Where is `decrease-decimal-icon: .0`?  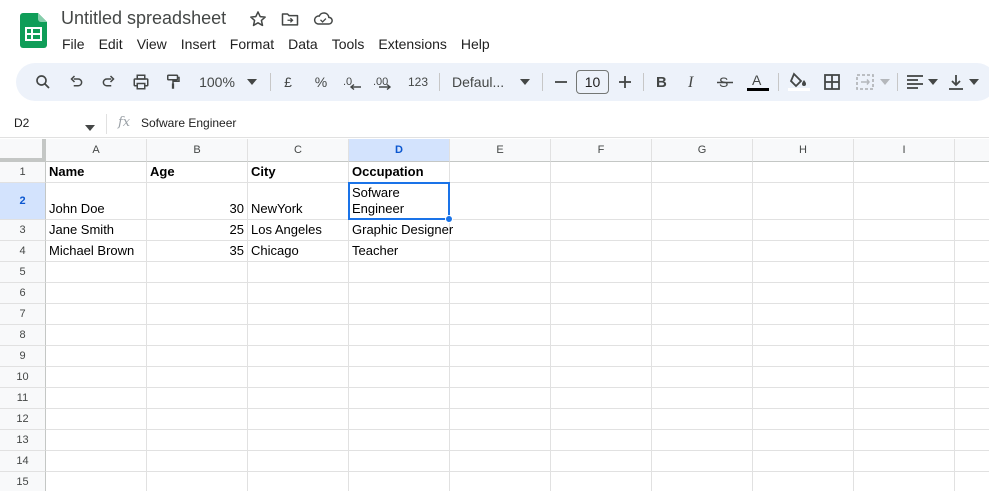 decrease-decimal-icon: .0 is located at coordinates (353, 82).